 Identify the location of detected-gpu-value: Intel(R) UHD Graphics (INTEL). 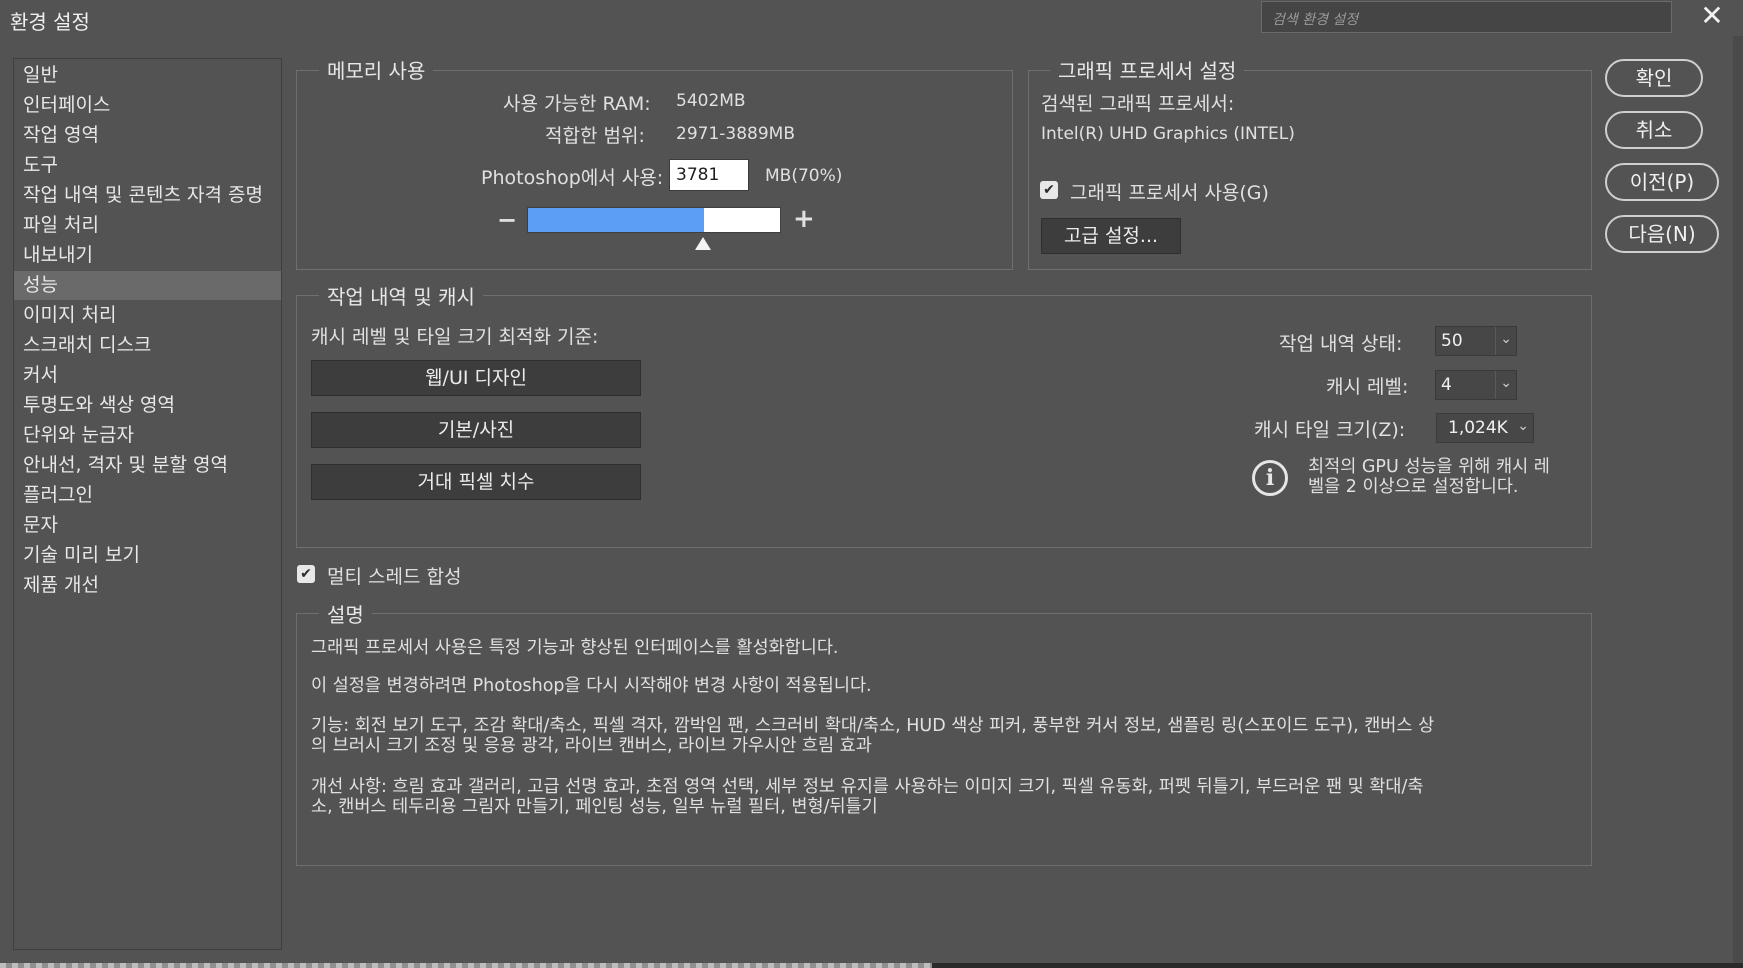
(1168, 134).